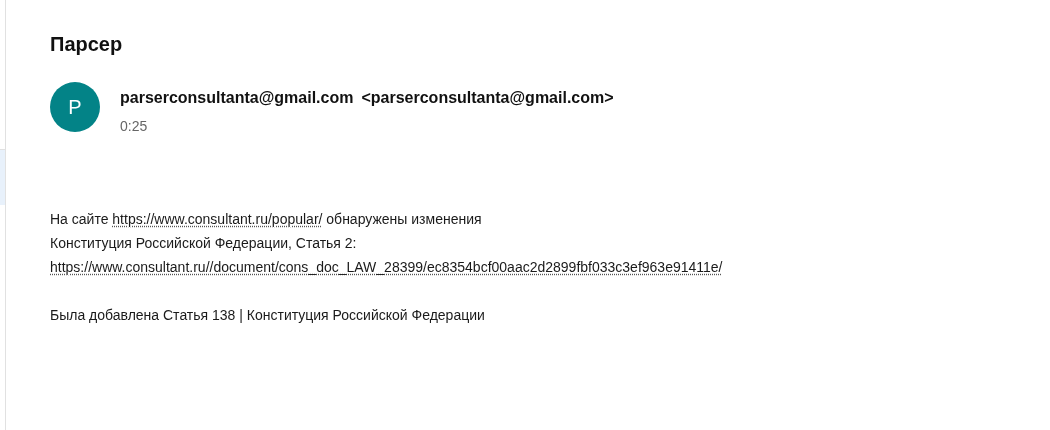 This screenshot has height=430, width=1050. I want to click on body-text: На сайте https://www.consultant.ru/popular/ обнаружены изменения, so click(266, 219).